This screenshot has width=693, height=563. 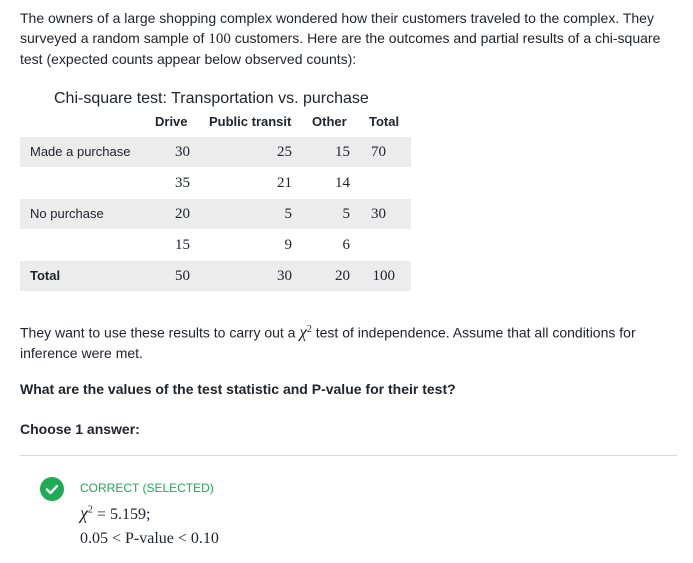 What do you see at coordinates (80, 429) in the screenshot?
I see `choose-label: Choose 1 answer:` at bounding box center [80, 429].